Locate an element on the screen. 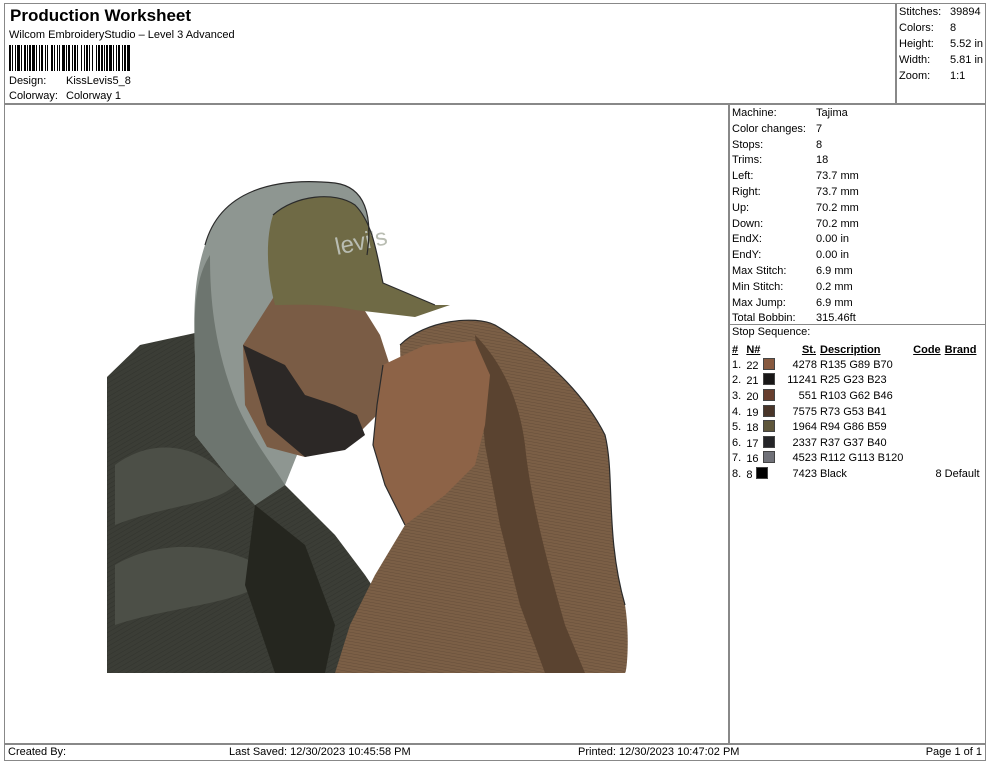 The height and width of the screenshot is (762, 990). stitch-count: 4278 is located at coordinates (804, 364).